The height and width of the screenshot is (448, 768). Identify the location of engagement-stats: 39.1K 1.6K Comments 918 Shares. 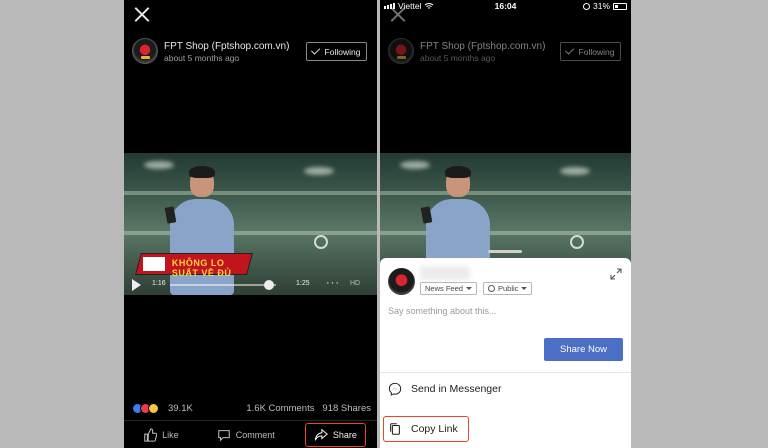
(251, 409).